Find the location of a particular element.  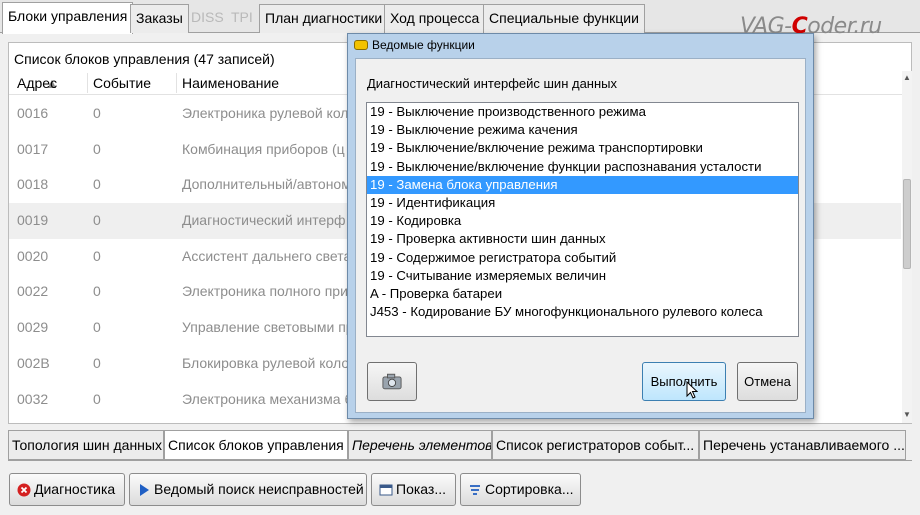

tab-process: Ход процесса is located at coordinates (435, 18).